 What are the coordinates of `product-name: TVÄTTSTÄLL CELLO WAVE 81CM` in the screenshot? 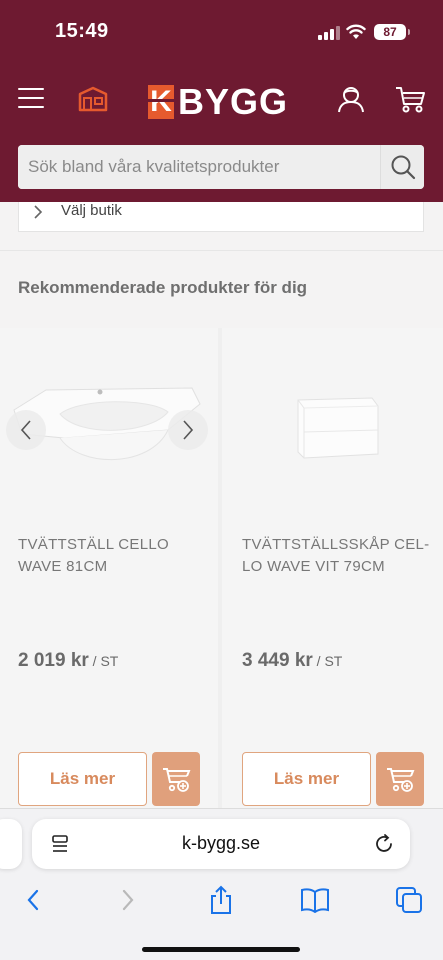 It's located at (108, 556).